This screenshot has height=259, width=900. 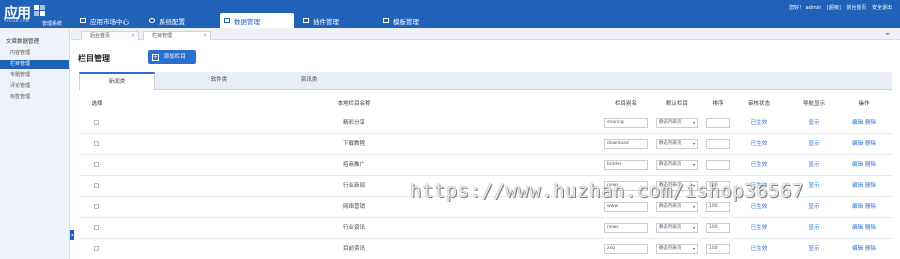 I want to click on tab-news: 新闻类, so click(x=117, y=81).